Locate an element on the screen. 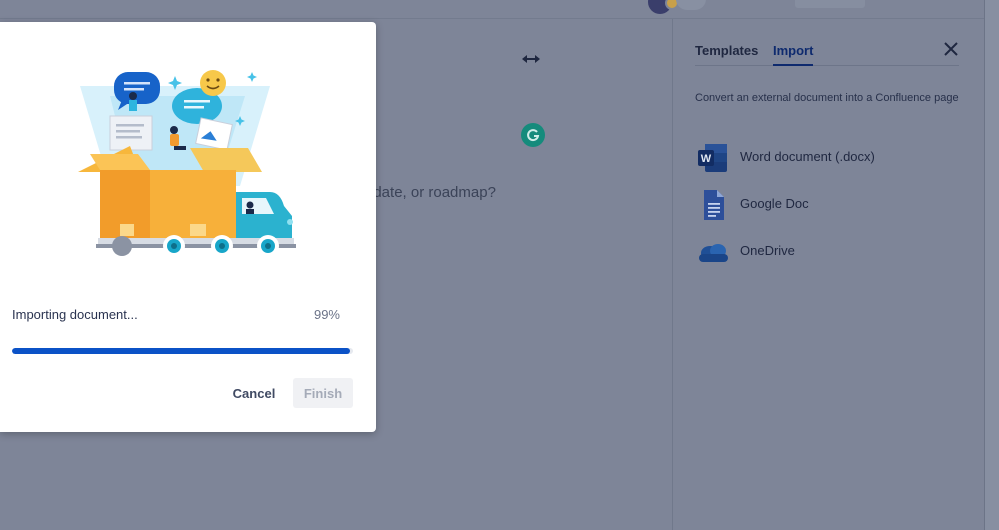 The height and width of the screenshot is (530, 999). svg-text: W is located at coordinates (706, 159).